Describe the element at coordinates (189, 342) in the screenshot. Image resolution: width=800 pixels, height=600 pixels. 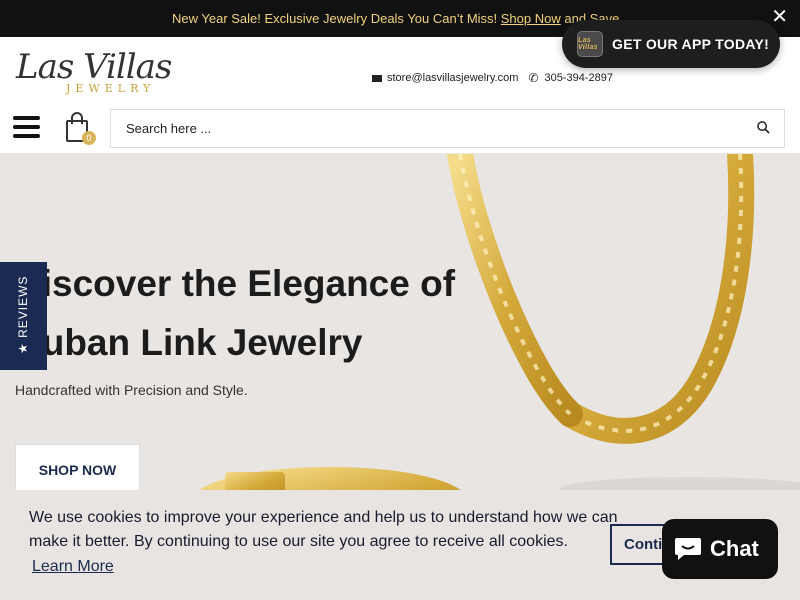
I see `hero-headline-line2: Cuban Link Jewelry` at that location.